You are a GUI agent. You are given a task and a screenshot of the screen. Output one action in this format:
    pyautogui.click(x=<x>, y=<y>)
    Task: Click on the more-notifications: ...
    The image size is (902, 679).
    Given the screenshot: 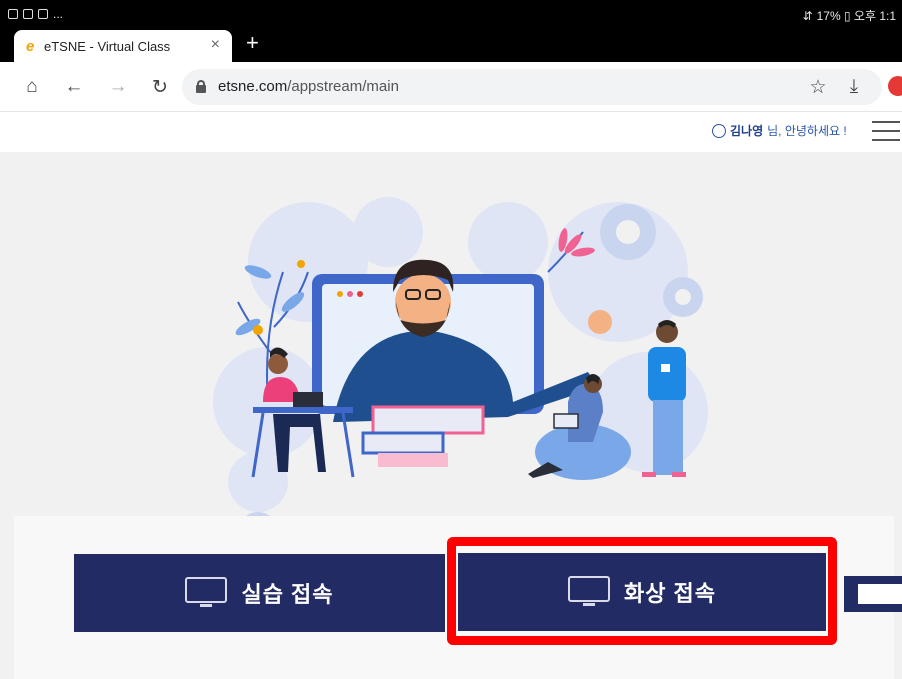 What is the action you would take?
    pyautogui.click(x=58, y=14)
    